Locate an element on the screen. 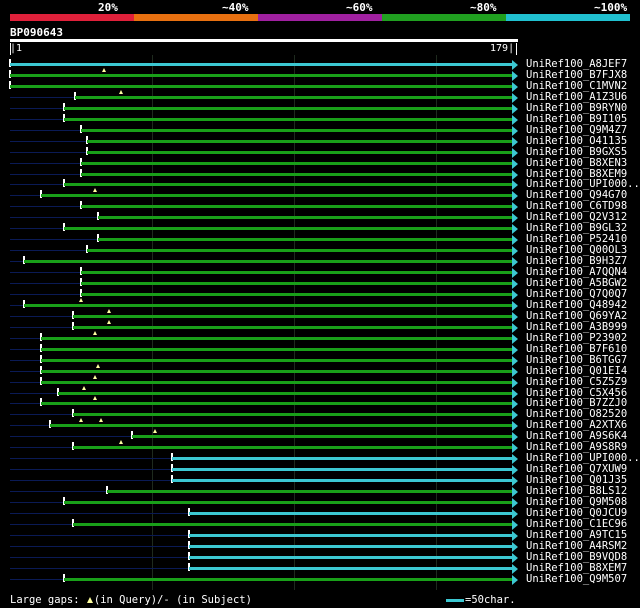 This screenshot has width=640, height=608. legend-label-3: ~60% is located at coordinates (359, 7).